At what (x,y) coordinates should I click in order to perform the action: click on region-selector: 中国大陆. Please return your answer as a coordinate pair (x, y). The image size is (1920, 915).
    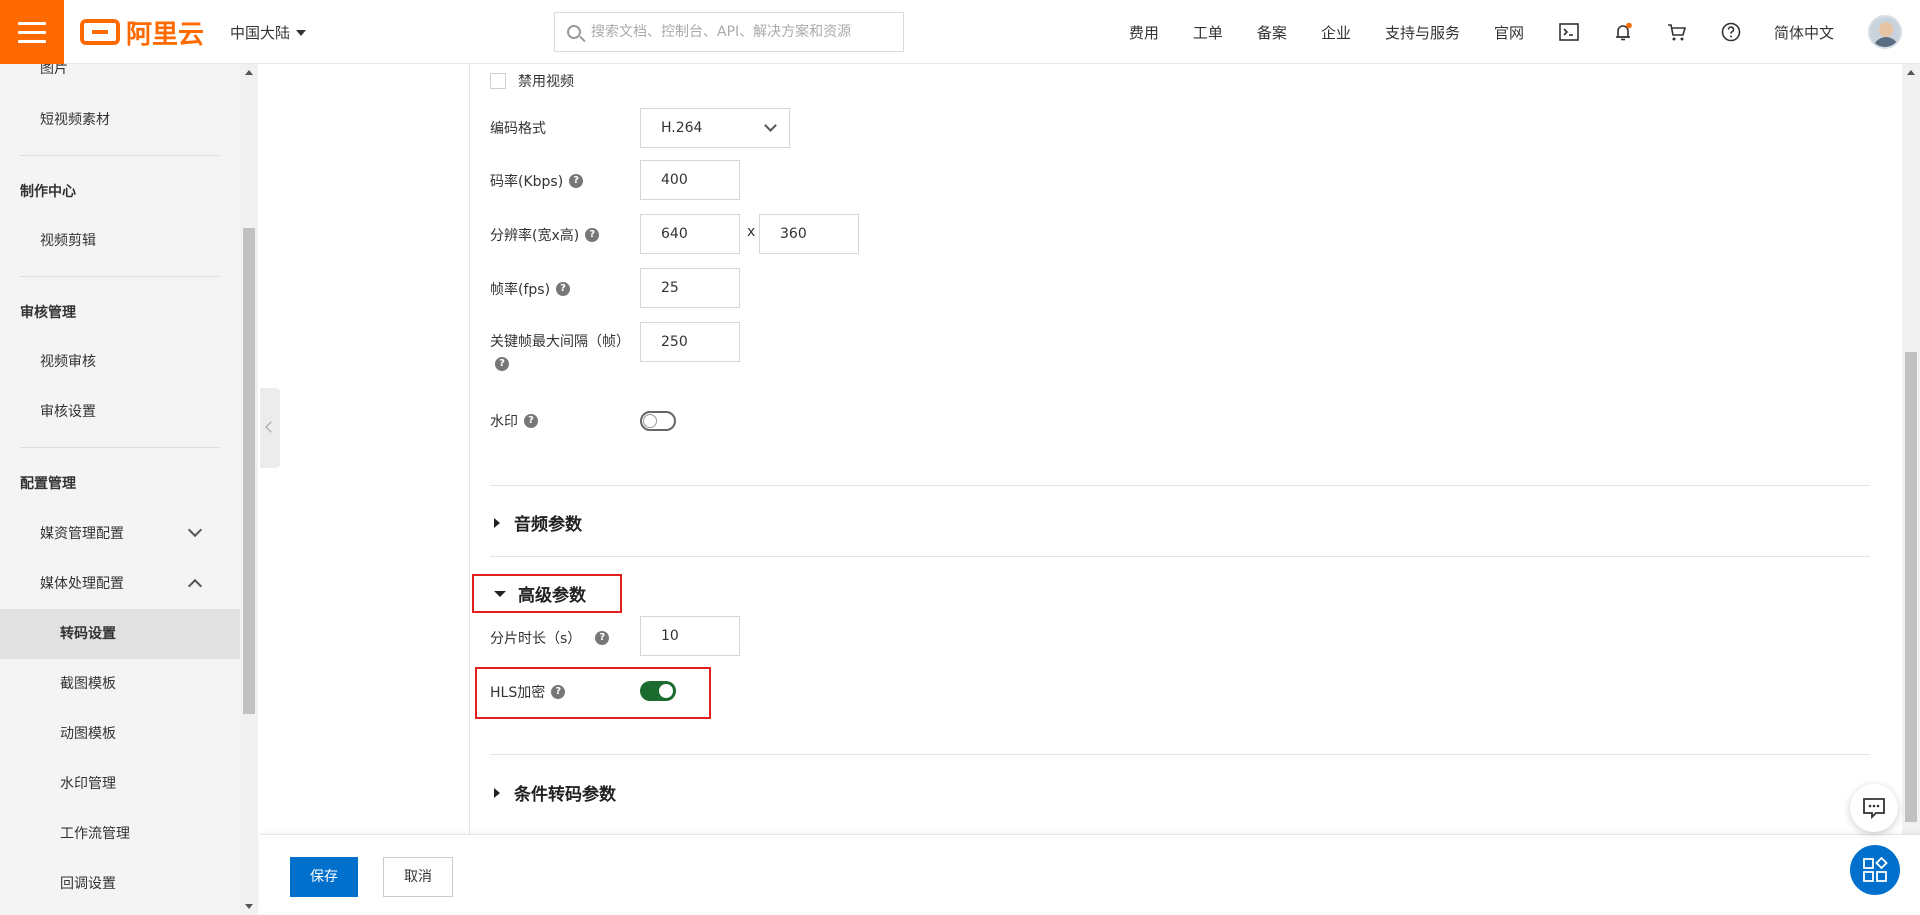
    Looking at the image, I should click on (268, 32).